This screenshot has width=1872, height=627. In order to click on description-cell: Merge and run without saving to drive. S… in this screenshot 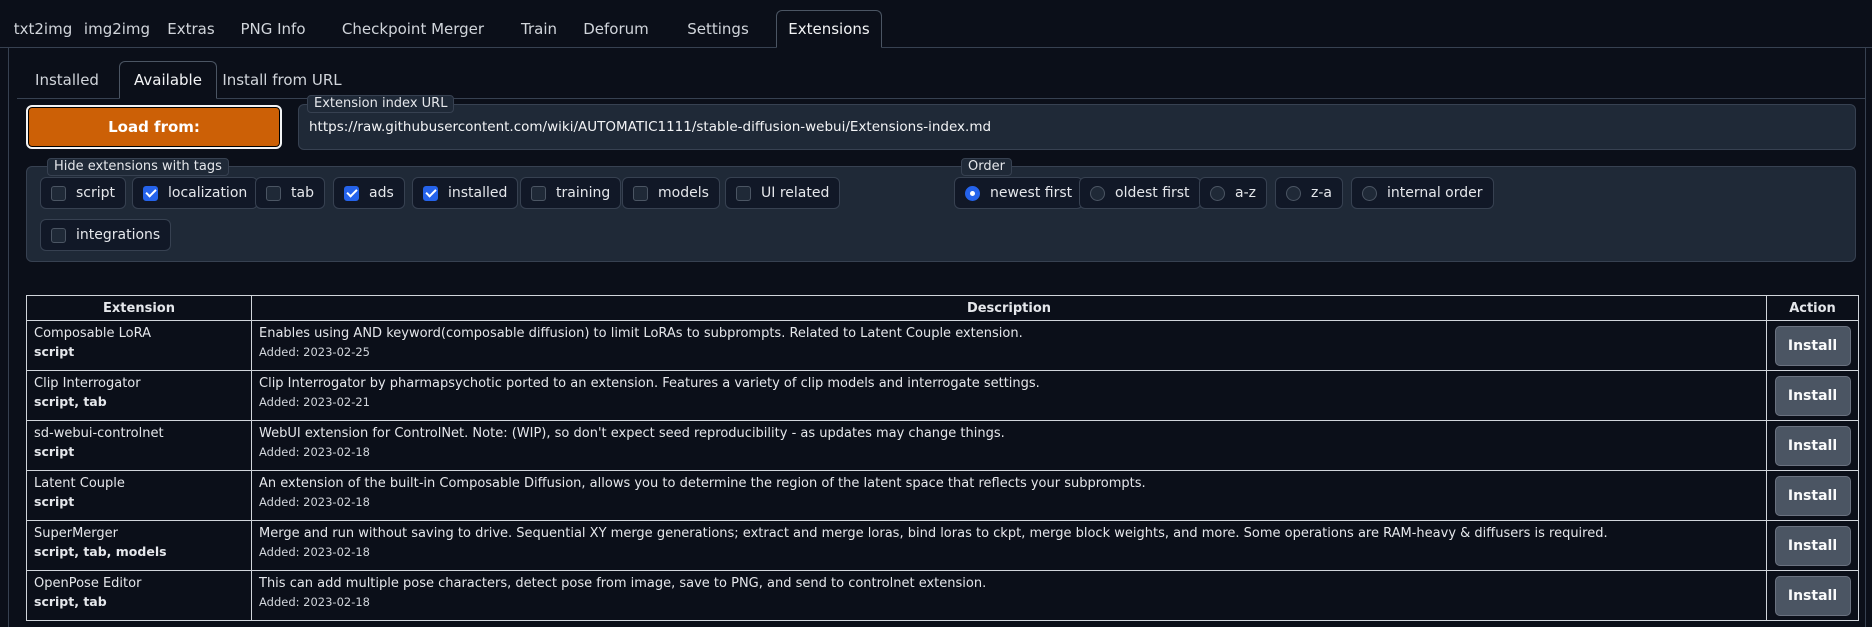, I will do `click(1009, 545)`.